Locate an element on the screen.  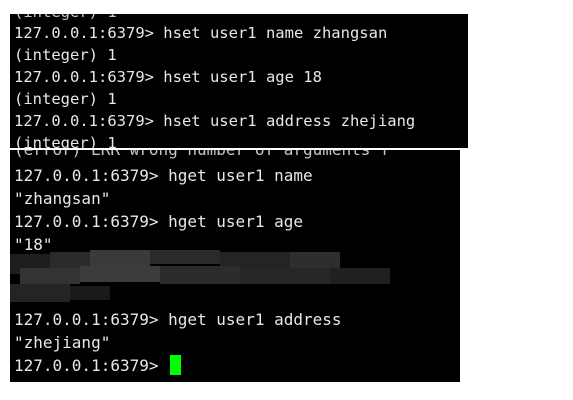
terminal-command-line: 127.0.0.1:6379> hset user1 name zhangsan is located at coordinates (201, 33).